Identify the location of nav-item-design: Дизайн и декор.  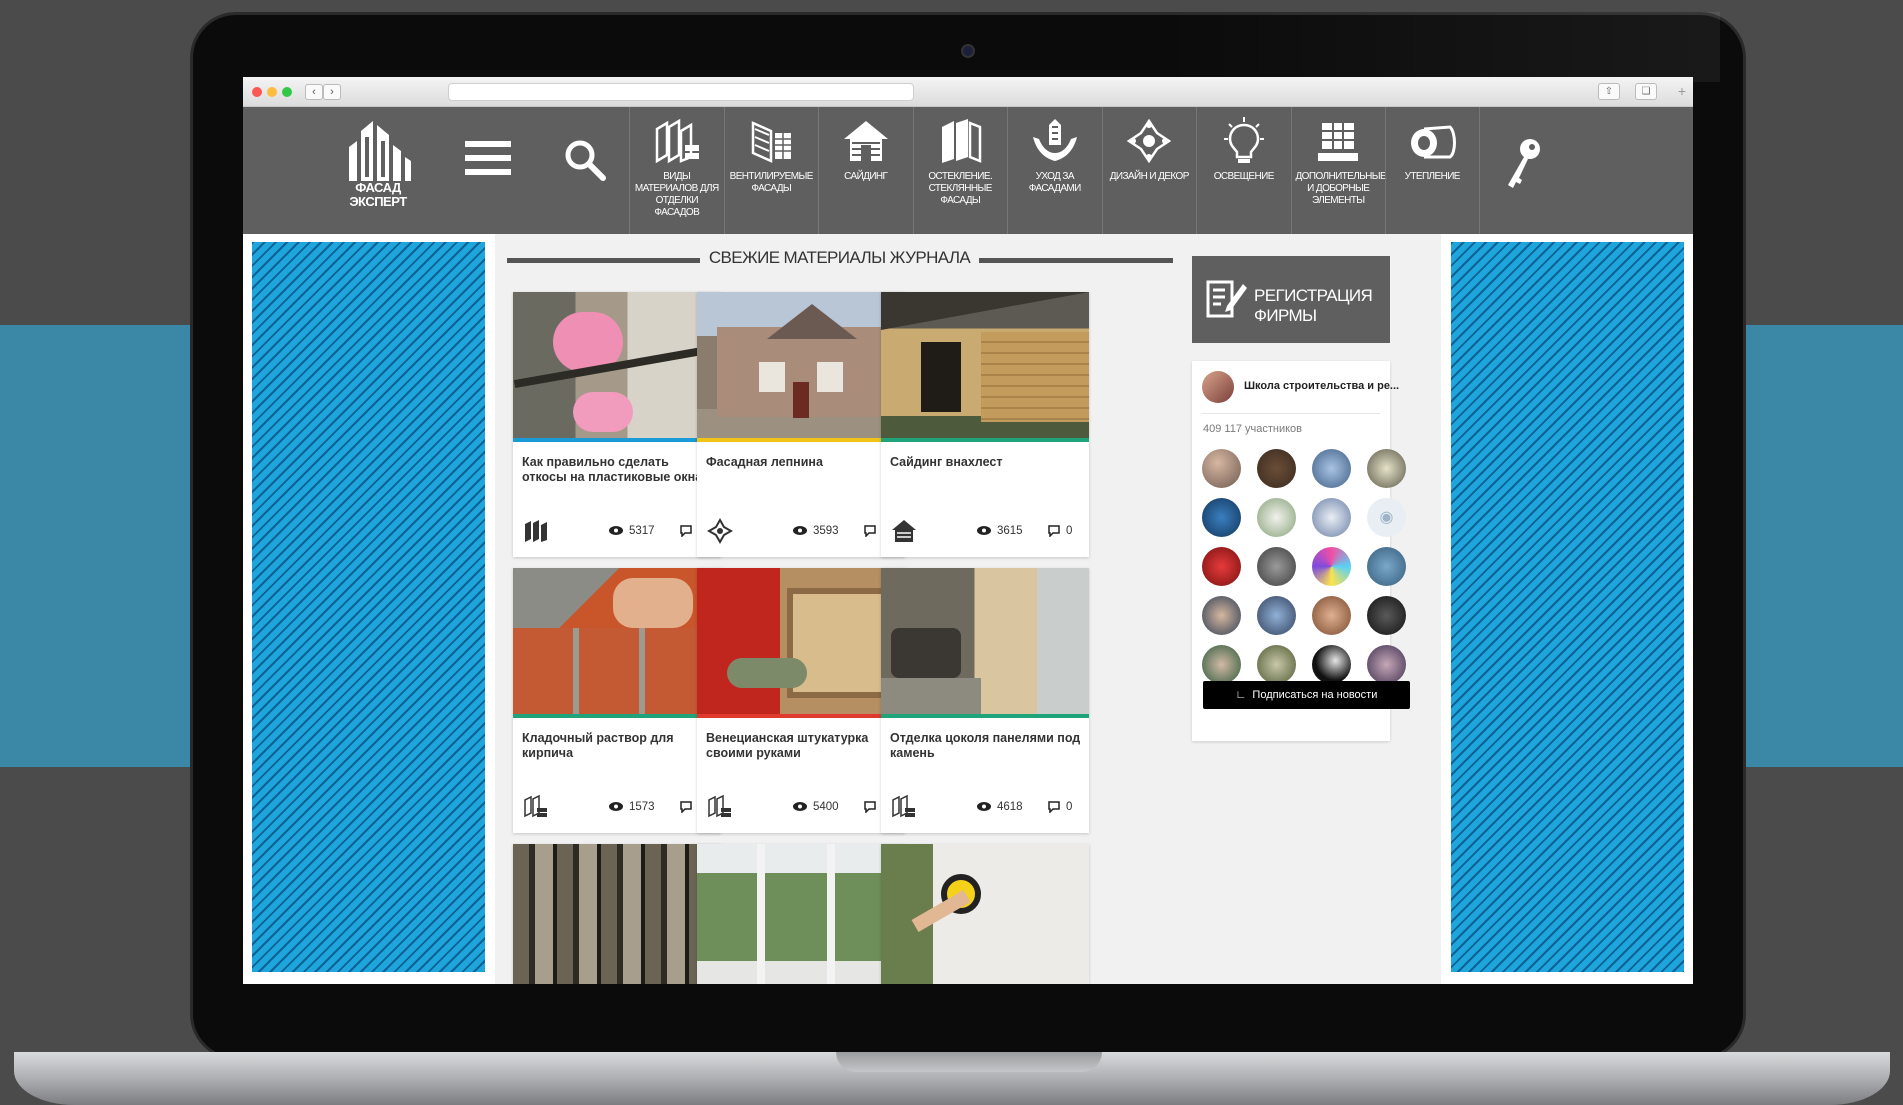
(1149, 170).